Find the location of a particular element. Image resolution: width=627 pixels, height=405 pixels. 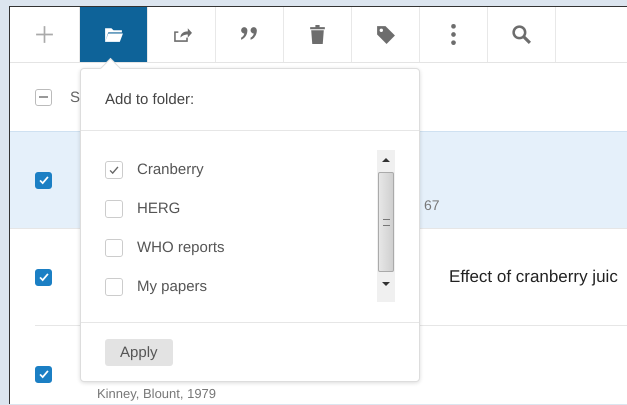

folder-label: My papers is located at coordinates (172, 286).